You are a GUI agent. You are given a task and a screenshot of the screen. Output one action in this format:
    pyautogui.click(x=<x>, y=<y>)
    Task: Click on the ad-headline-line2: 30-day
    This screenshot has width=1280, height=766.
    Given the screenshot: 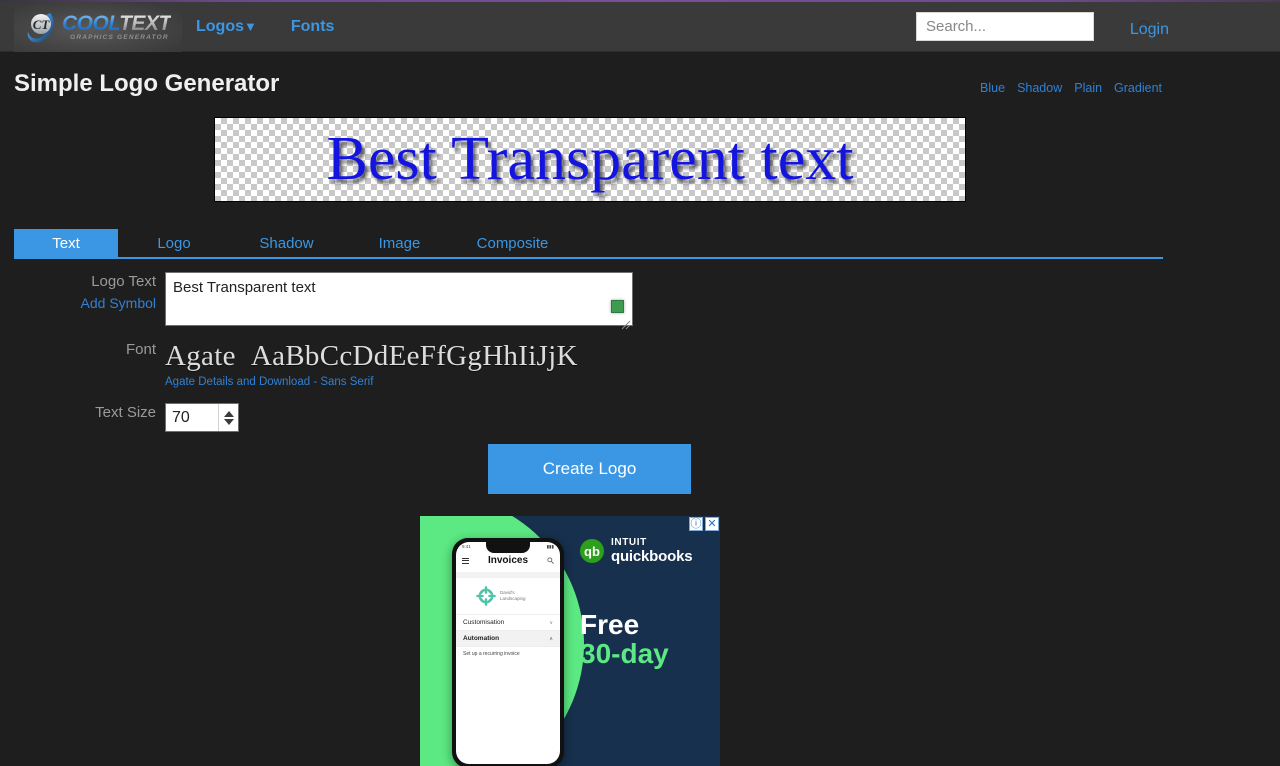 What is the action you would take?
    pyautogui.click(x=624, y=653)
    